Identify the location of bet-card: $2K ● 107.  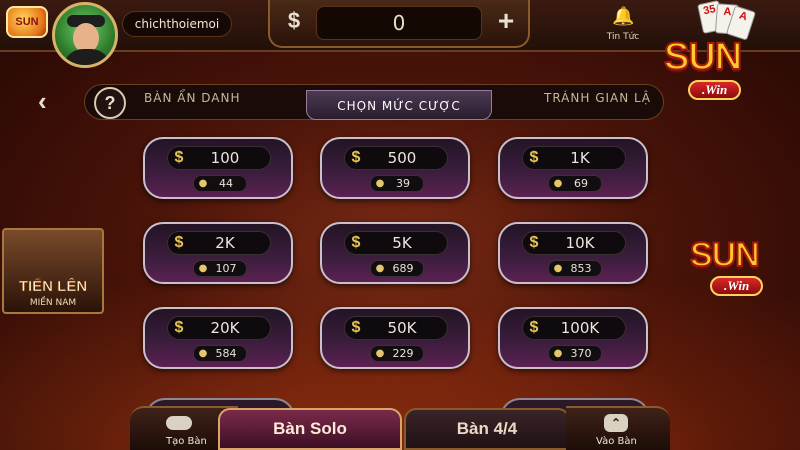
(218, 253).